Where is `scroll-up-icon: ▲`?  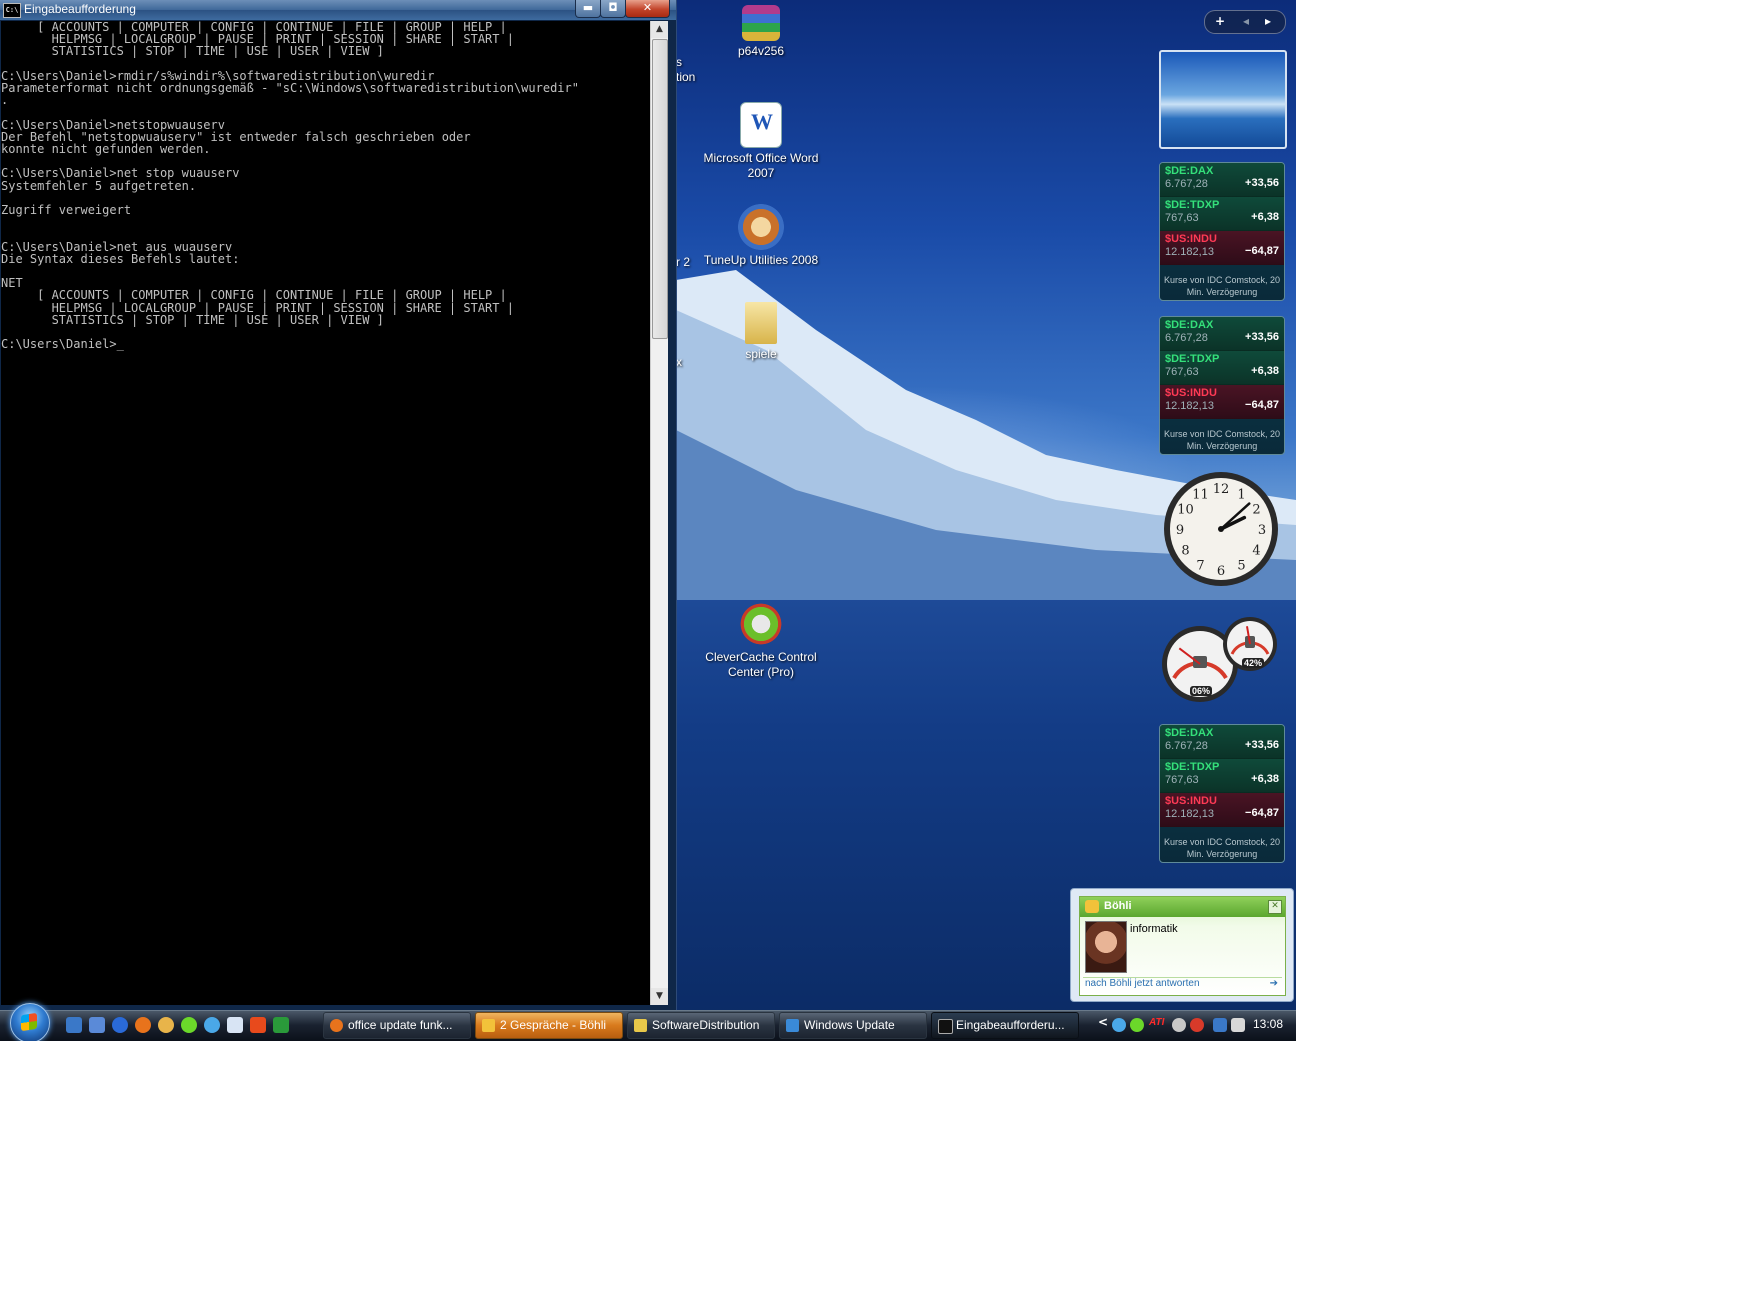
scroll-up-icon: ▲ is located at coordinates (659, 29).